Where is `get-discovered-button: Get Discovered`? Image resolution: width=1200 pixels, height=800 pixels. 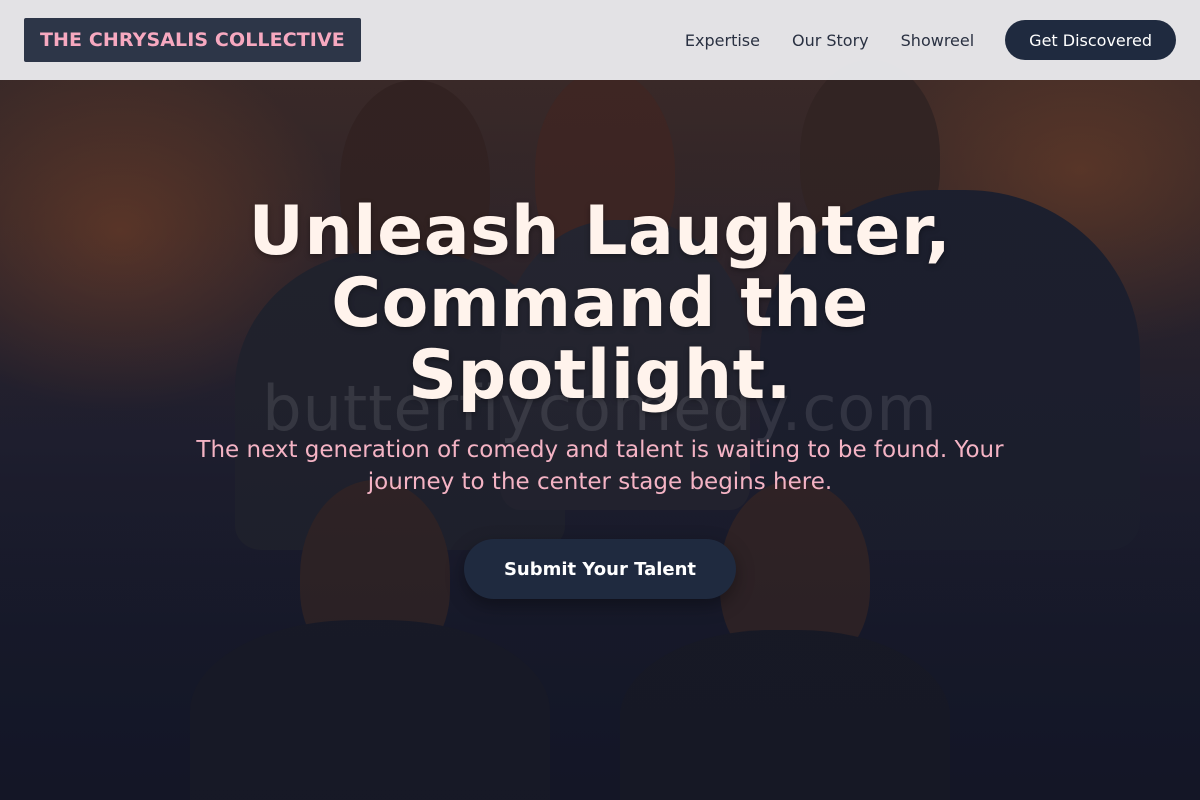 get-discovered-button: Get Discovered is located at coordinates (1090, 40).